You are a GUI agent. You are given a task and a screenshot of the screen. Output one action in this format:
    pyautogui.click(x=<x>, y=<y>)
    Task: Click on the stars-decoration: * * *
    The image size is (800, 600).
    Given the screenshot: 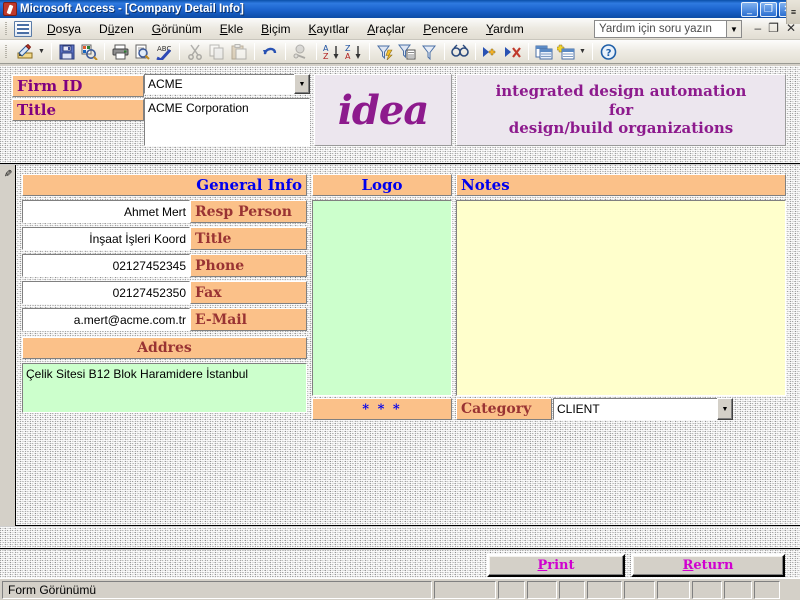 What is the action you would take?
    pyautogui.click(x=382, y=409)
    